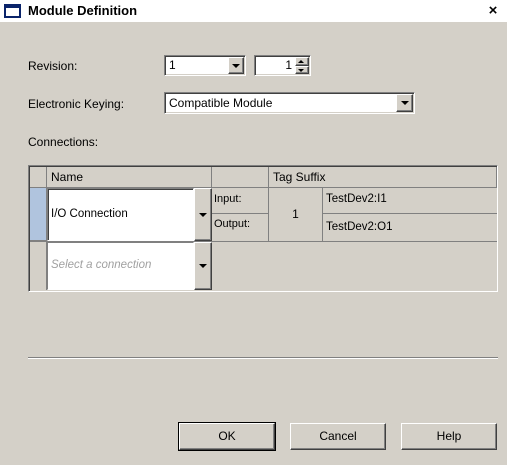  Describe the element at coordinates (101, 265) in the screenshot. I see `new-connection-placeholder: Select a connection` at that location.